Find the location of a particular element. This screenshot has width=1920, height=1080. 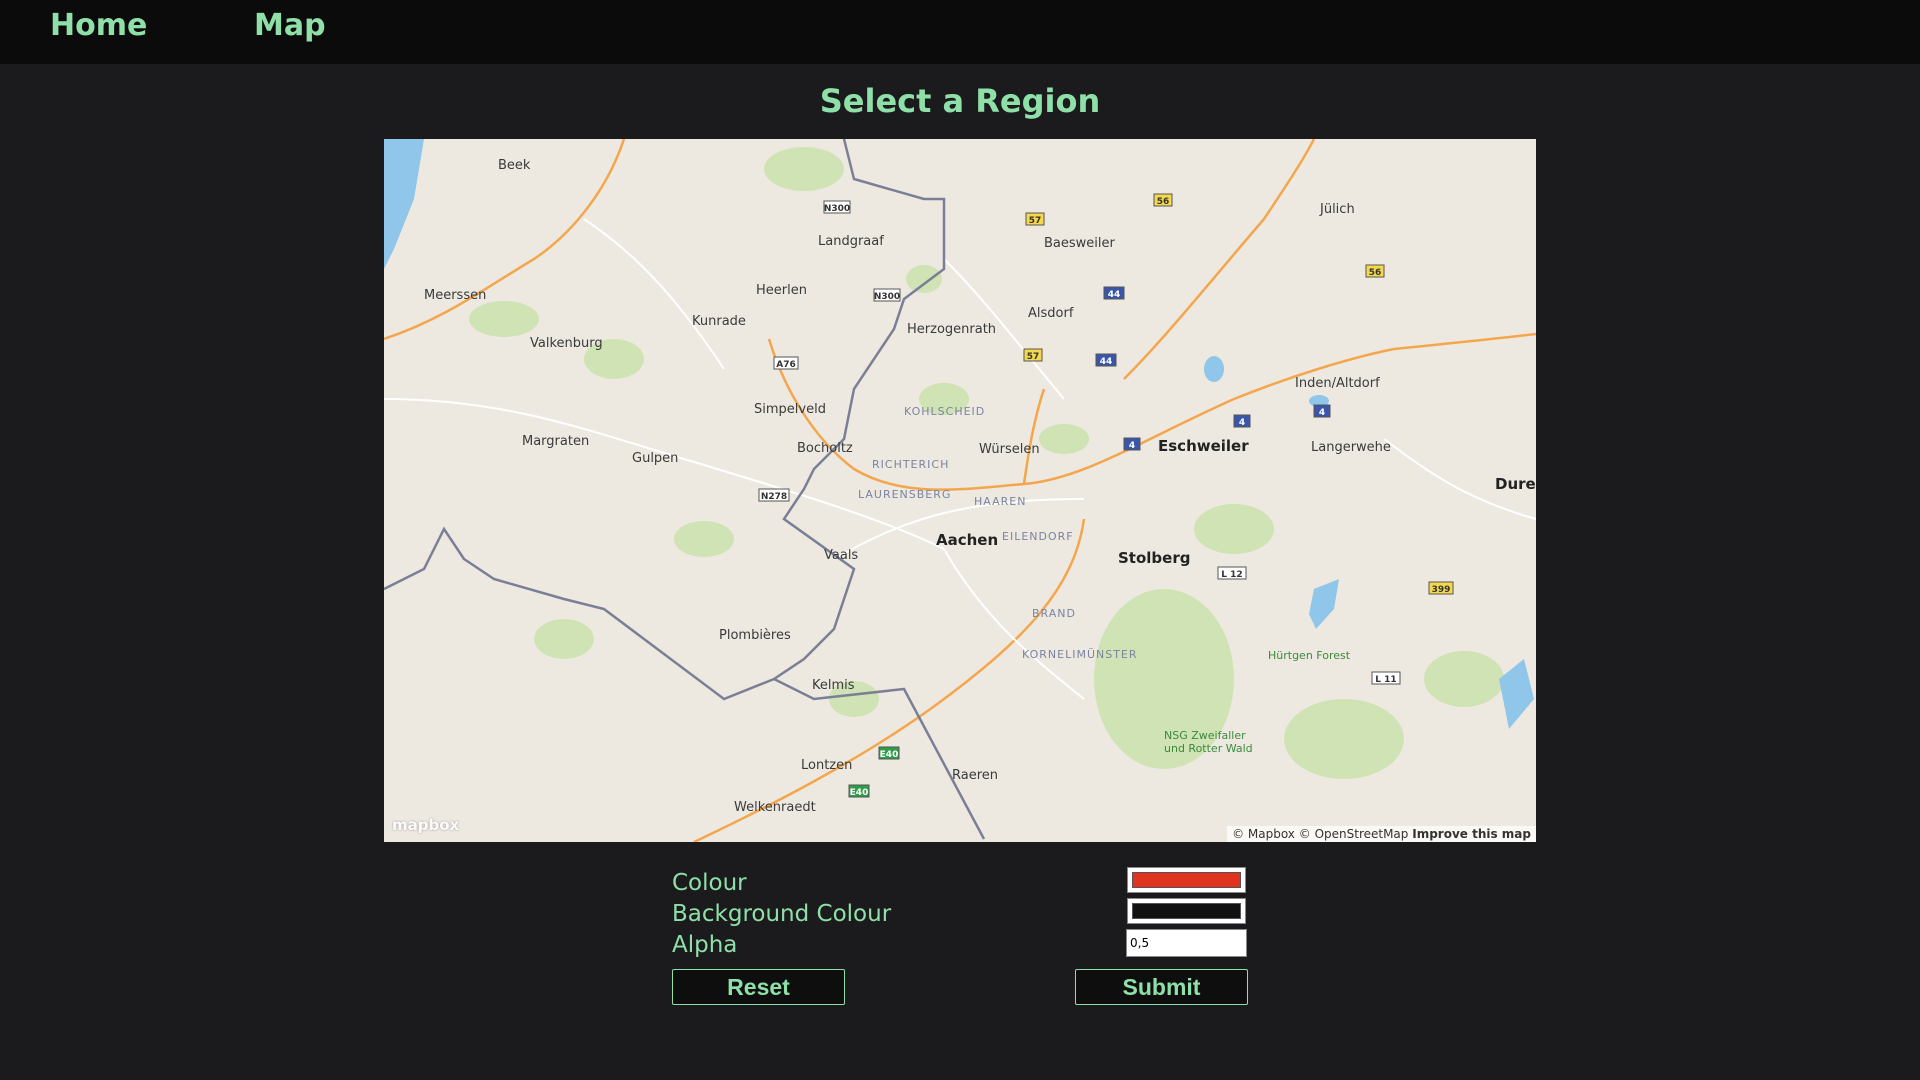

place-lontzen: Lontzen is located at coordinates (826, 765).